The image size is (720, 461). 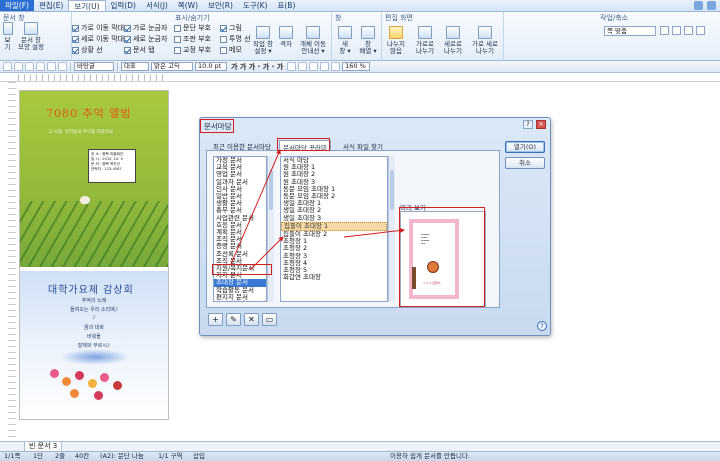 I want to click on group-zoom: 작업/축소, so click(x=566, y=36).